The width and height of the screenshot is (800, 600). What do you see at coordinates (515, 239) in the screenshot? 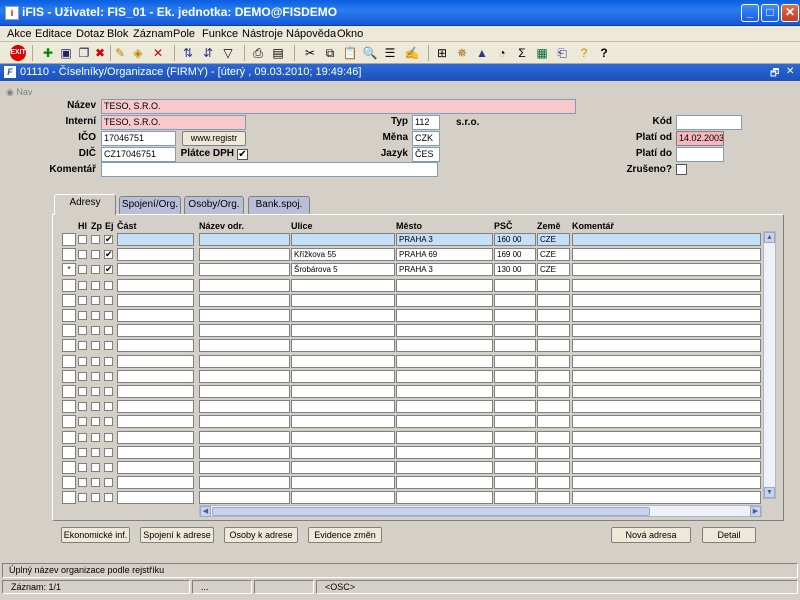
I see `cell-psc: 160 00` at bounding box center [515, 239].